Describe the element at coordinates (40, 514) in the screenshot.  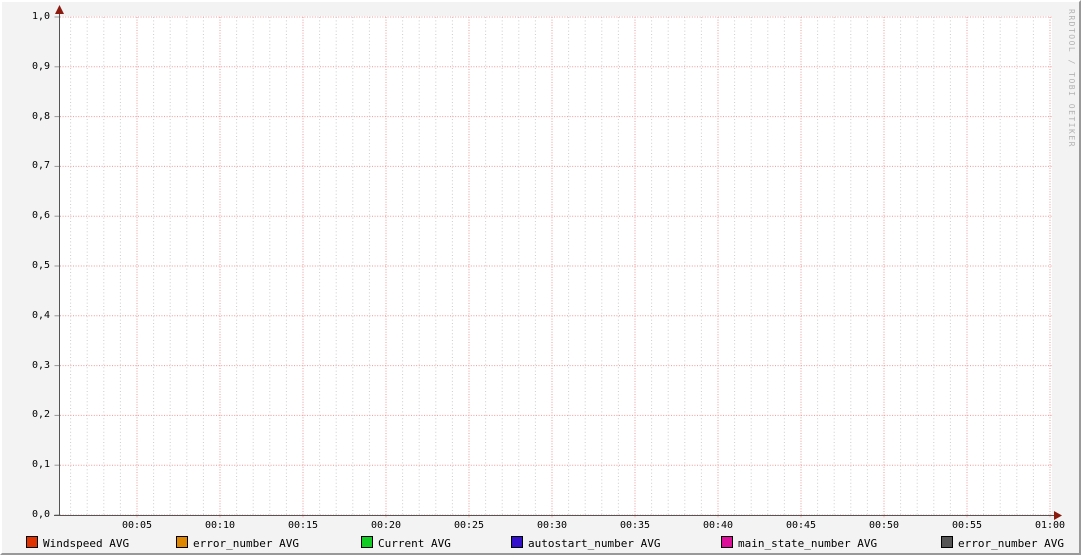
I see `y-axis-tick-label: 0,0` at that location.